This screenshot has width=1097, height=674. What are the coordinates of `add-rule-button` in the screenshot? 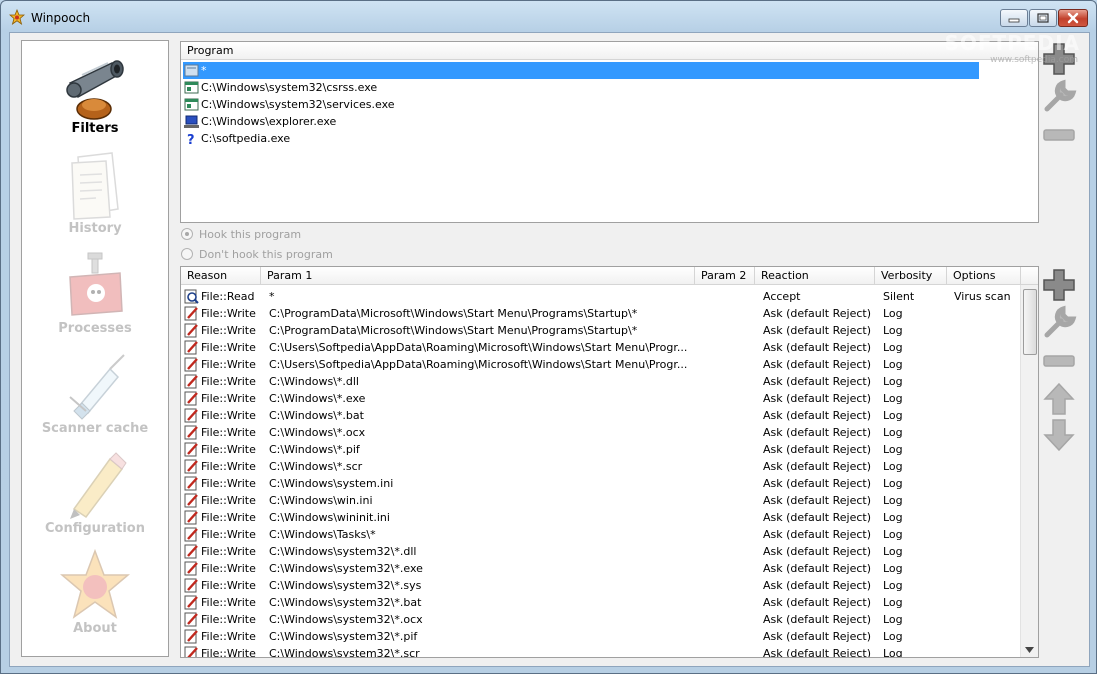 It's located at (1059, 285).